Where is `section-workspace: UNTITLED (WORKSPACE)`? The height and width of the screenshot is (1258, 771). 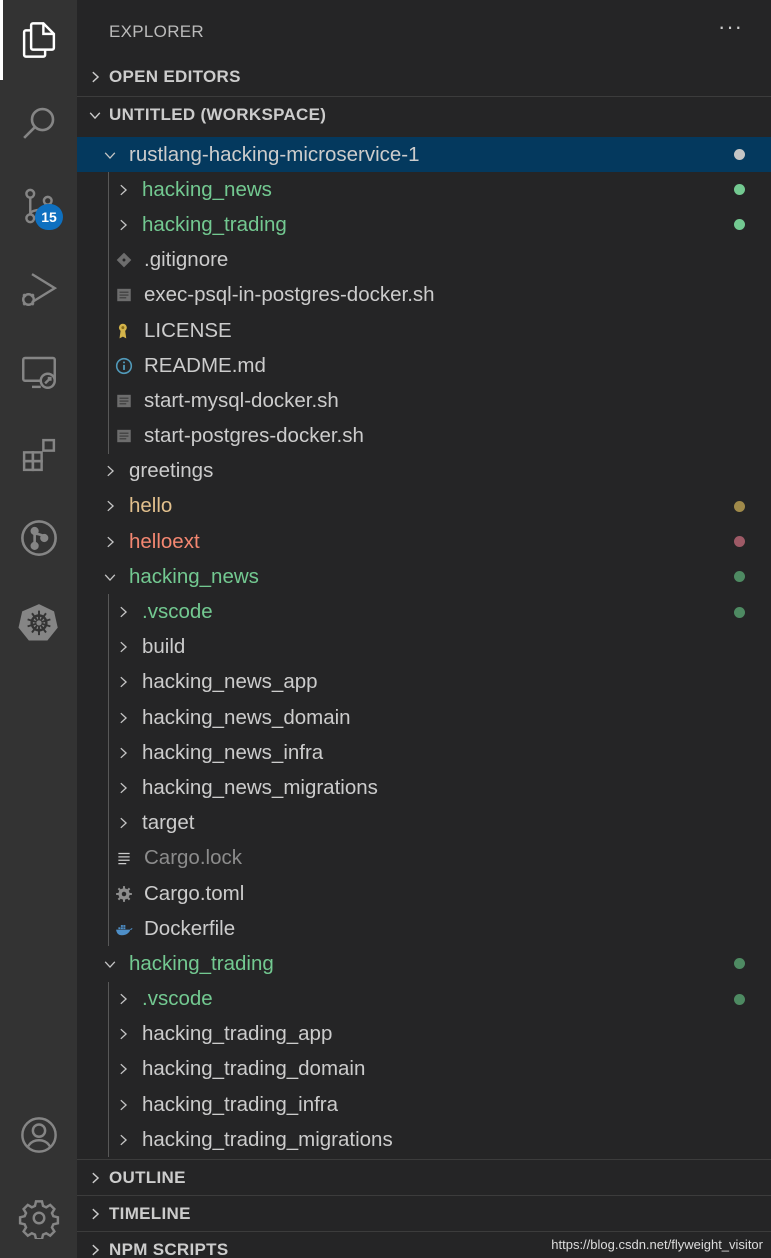 section-workspace: UNTITLED (WORKSPACE) is located at coordinates (424, 114).